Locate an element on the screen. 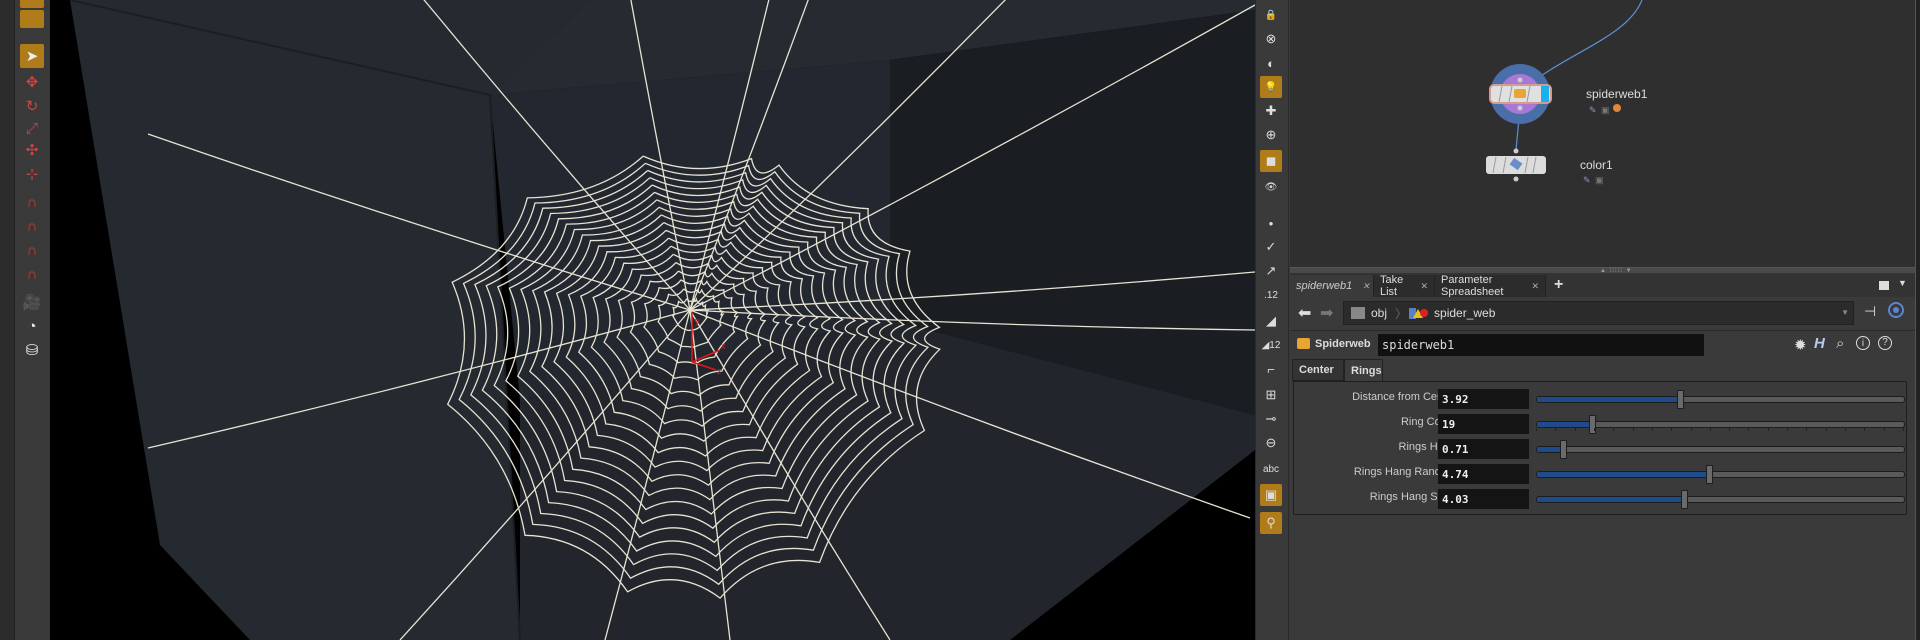 The height and width of the screenshot is (640, 1920). scale-tool-icon: ⤢ is located at coordinates (32, 128).